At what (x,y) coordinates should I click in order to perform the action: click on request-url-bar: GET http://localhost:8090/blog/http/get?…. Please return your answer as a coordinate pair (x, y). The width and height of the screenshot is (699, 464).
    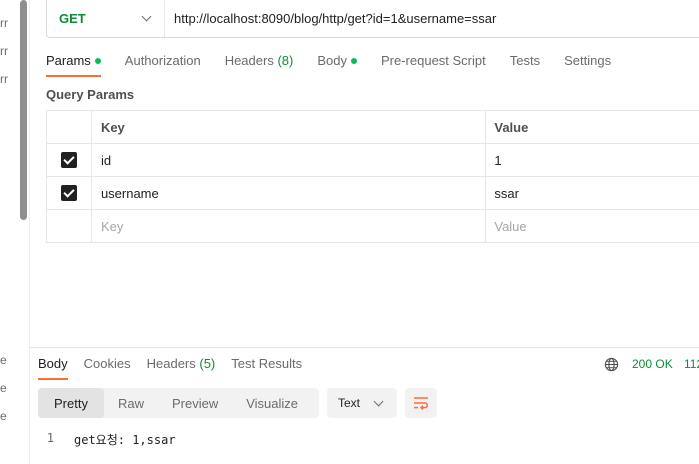
    Looking at the image, I should click on (372, 19).